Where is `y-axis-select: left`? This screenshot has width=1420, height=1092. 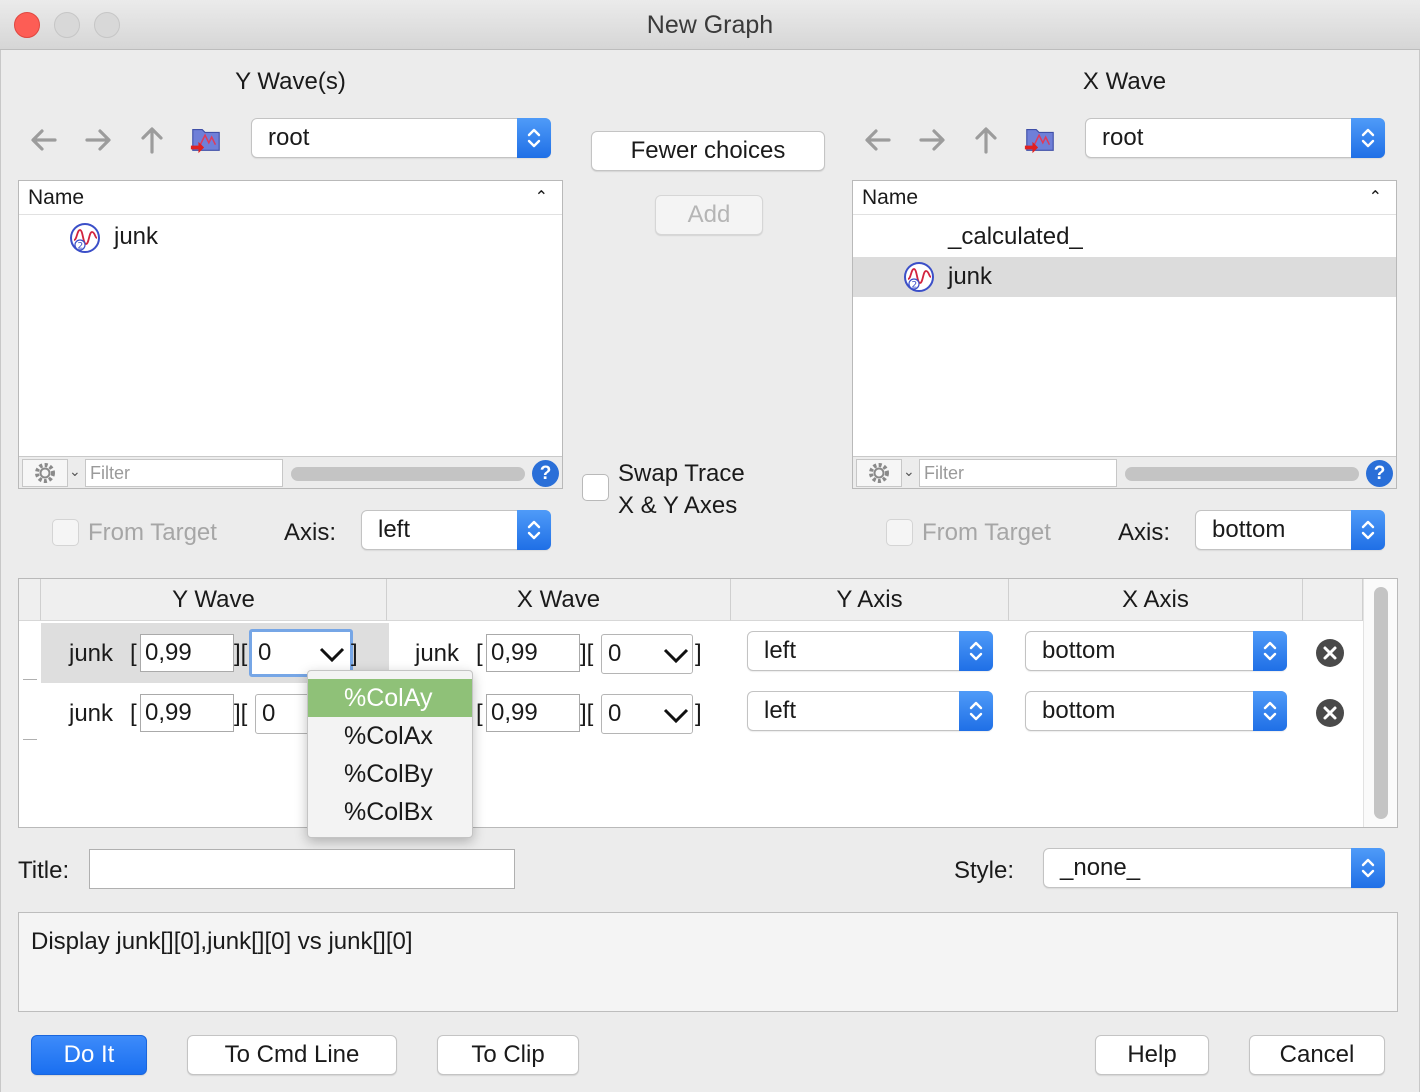
y-axis-select: left is located at coordinates (456, 530).